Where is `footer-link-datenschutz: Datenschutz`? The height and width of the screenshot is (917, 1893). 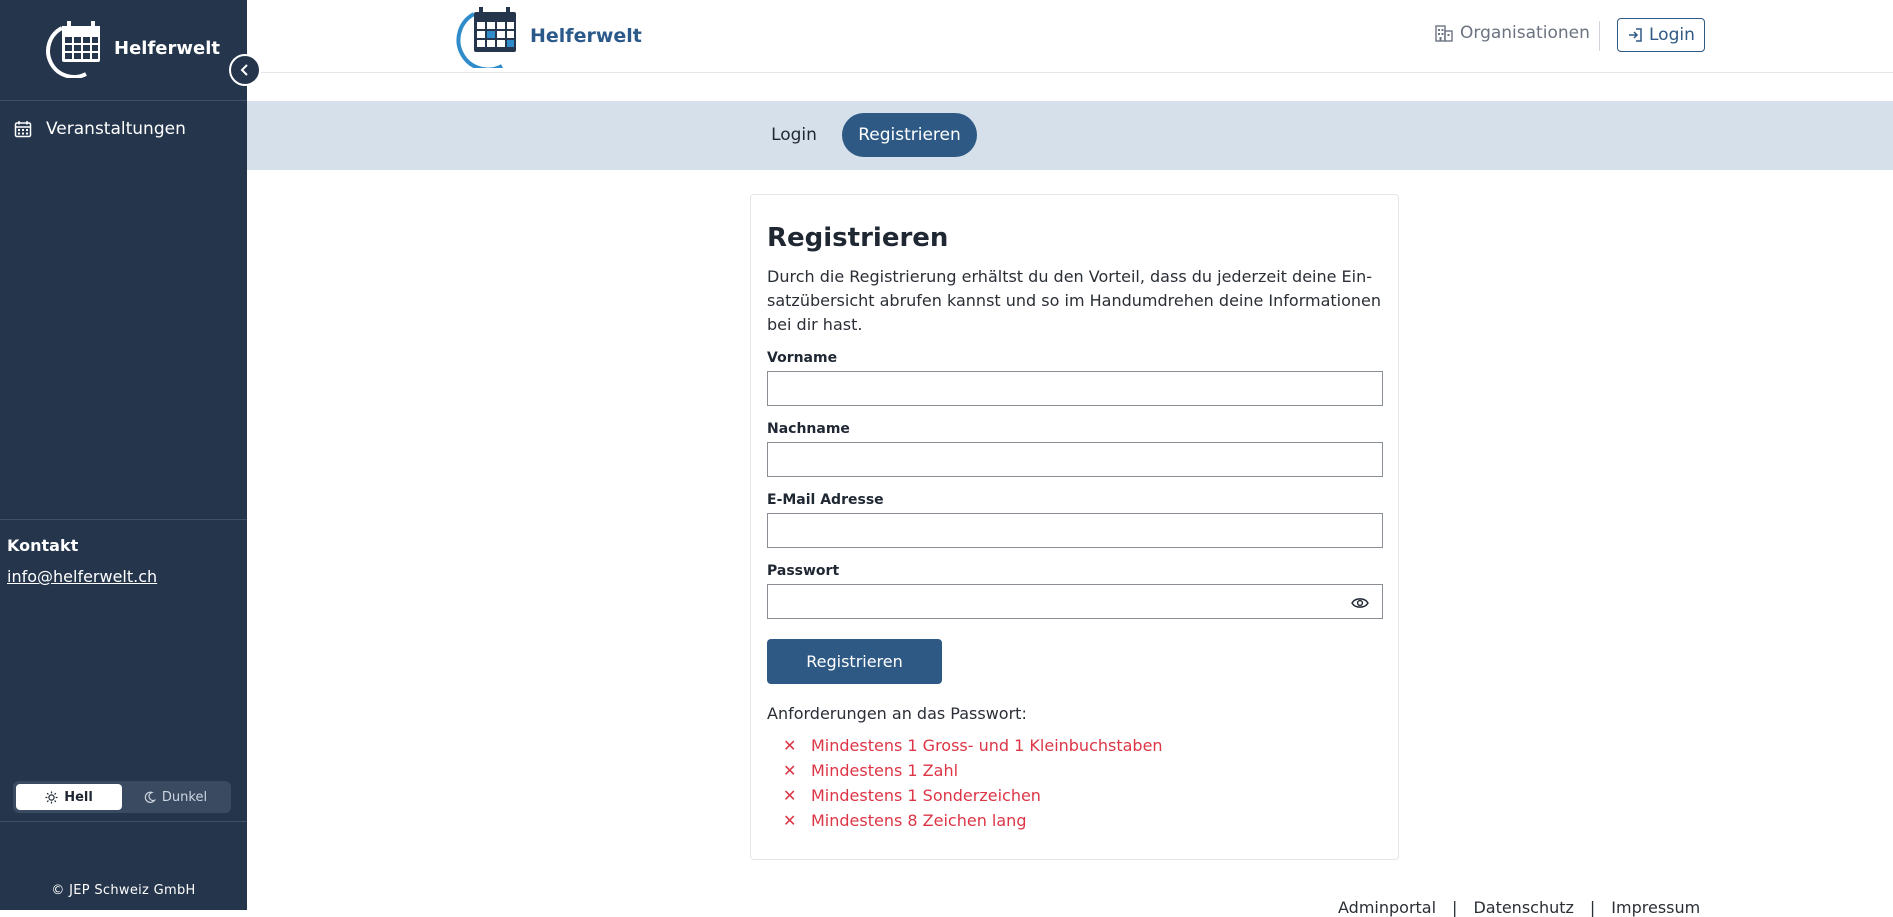
footer-link-datenschutz: Datenschutz is located at coordinates (1523, 907).